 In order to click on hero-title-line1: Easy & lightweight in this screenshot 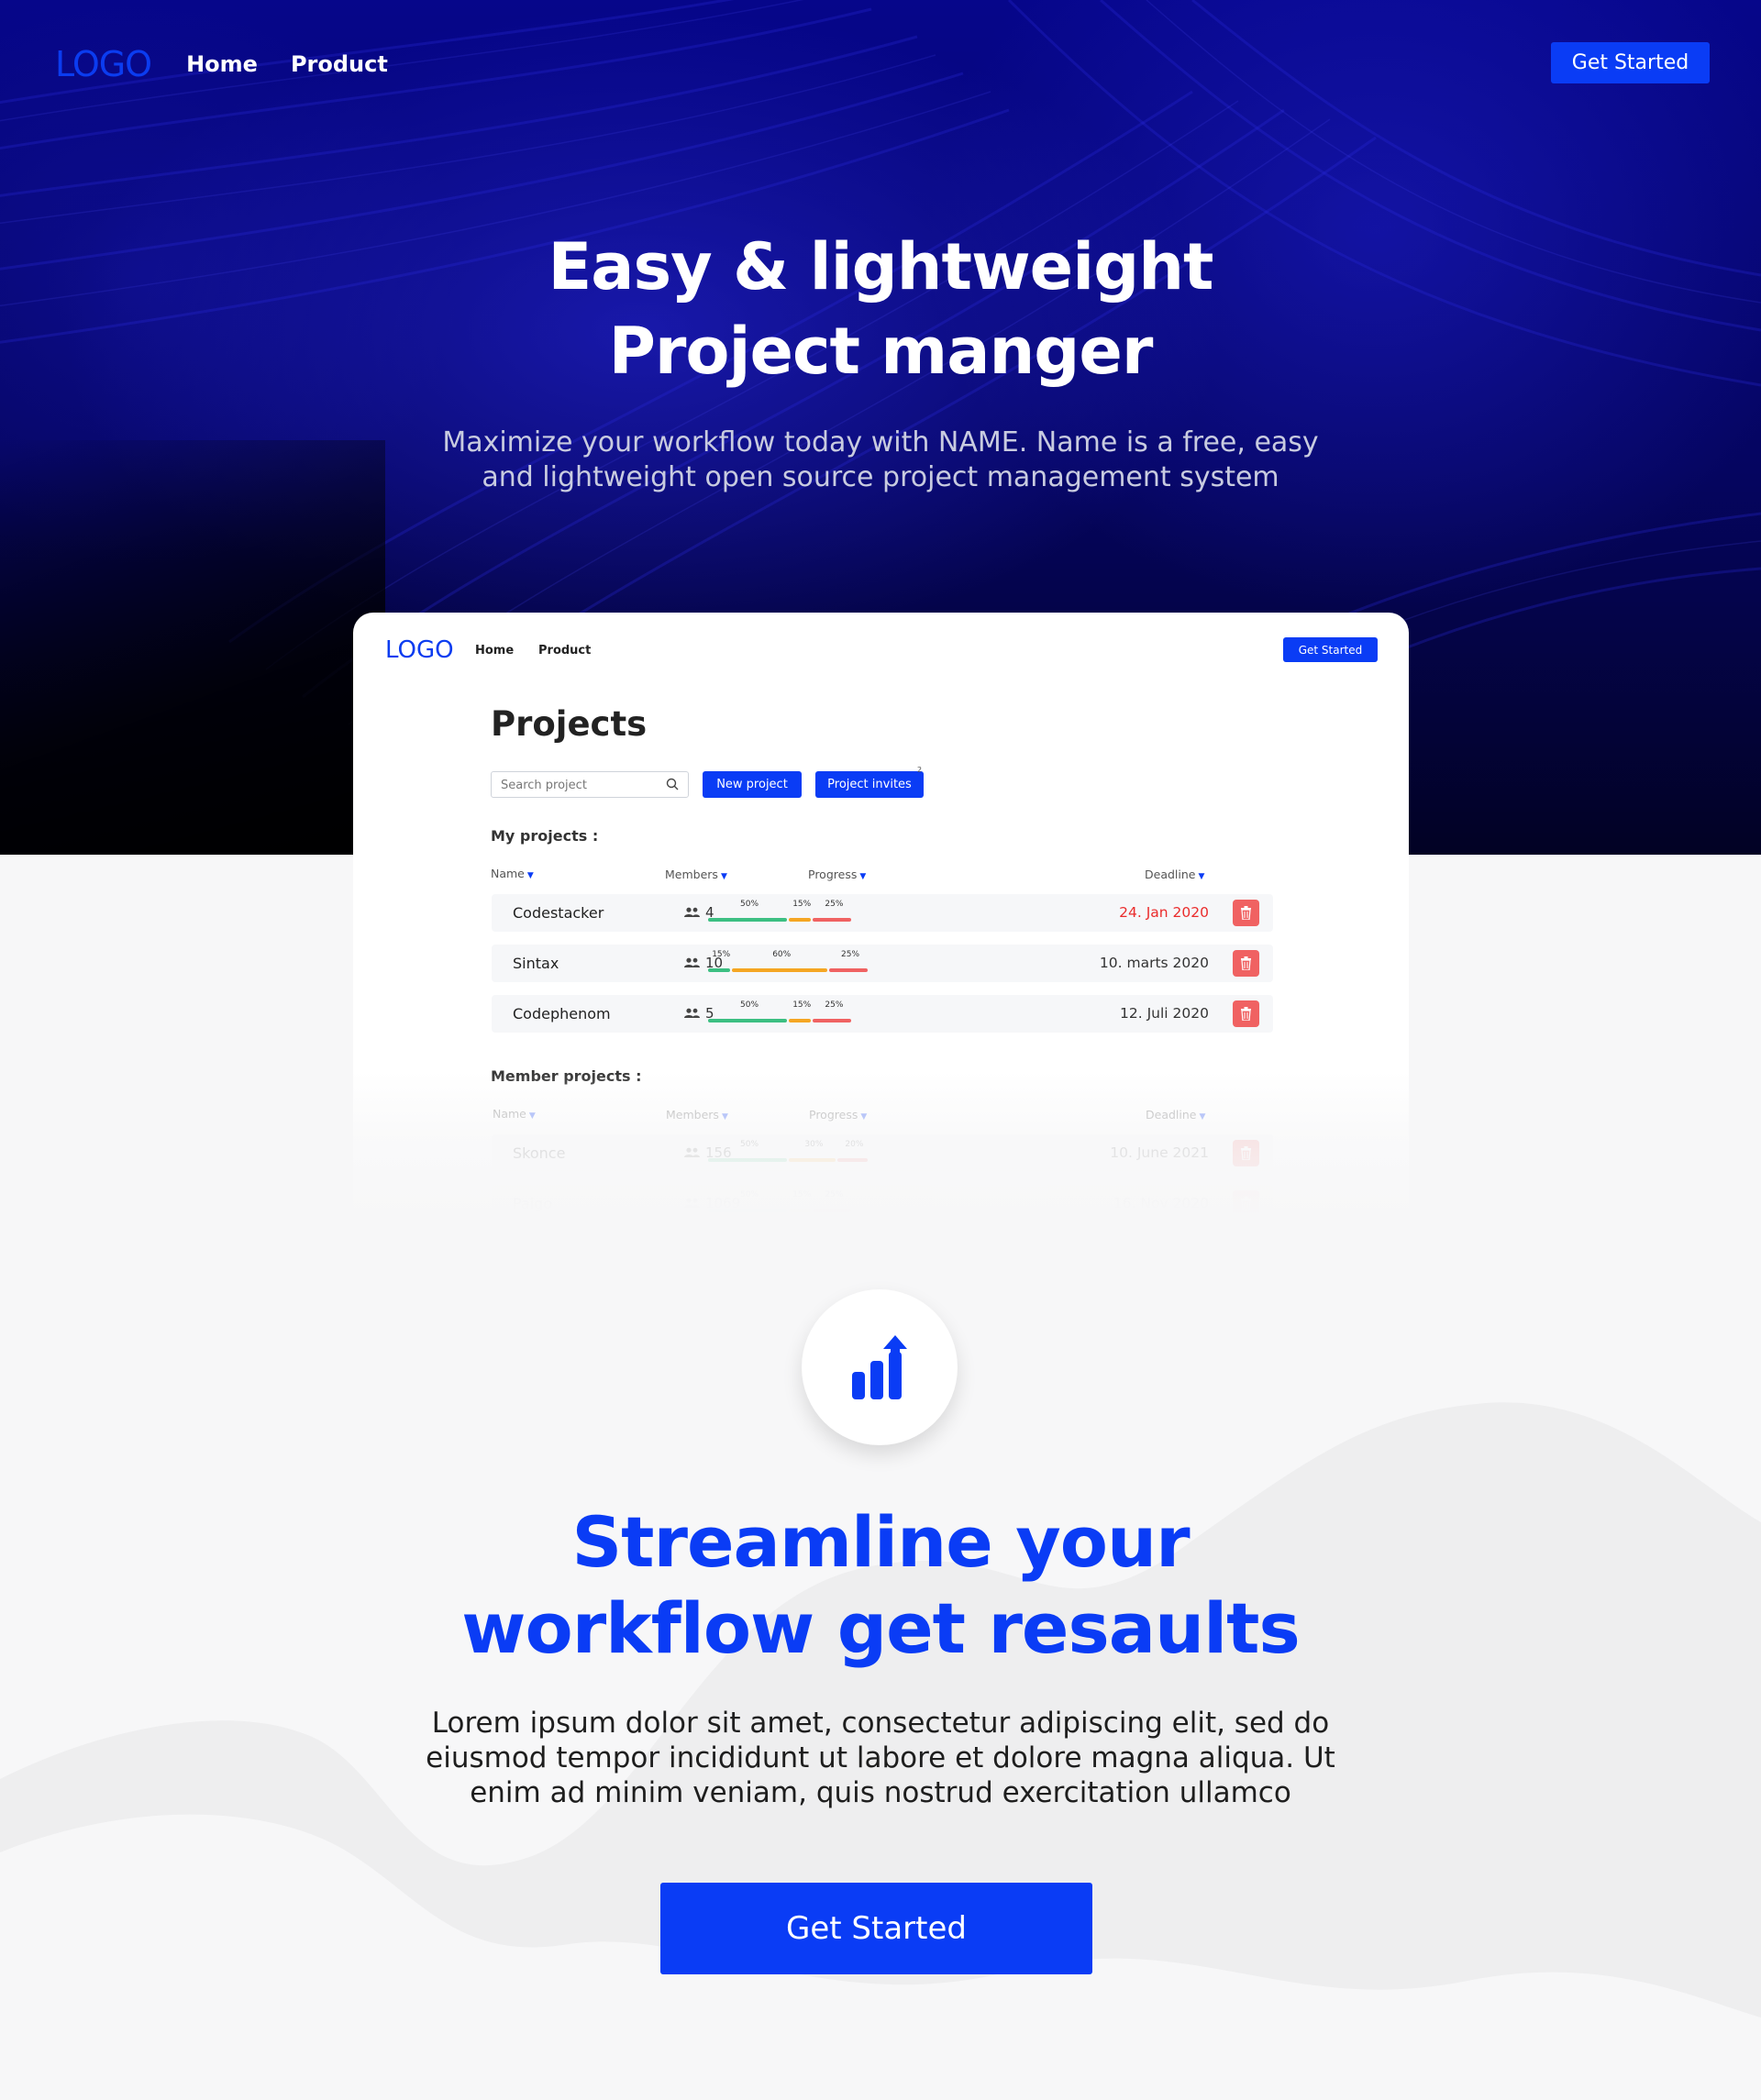, I will do `click(880, 266)`.